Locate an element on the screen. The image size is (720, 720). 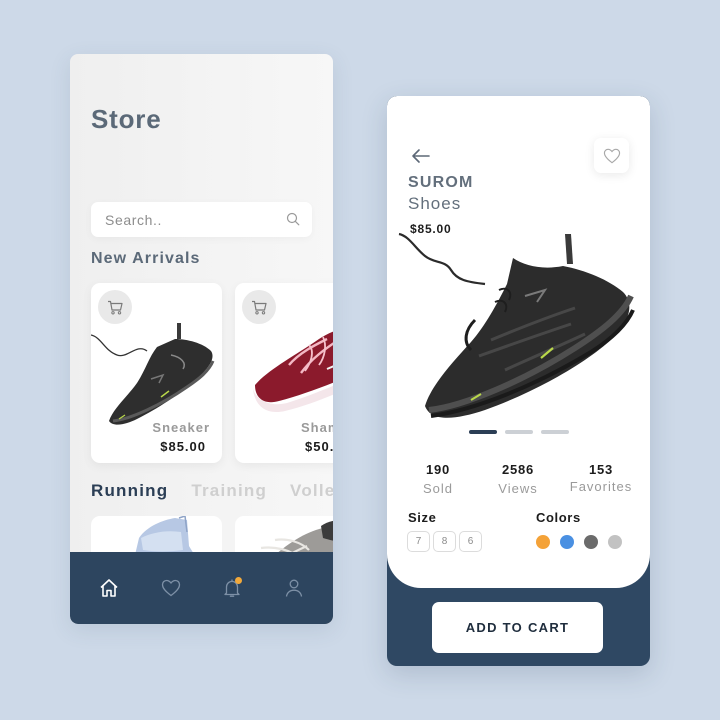
tab-volleyball: Volle is located at coordinates (311, 491).